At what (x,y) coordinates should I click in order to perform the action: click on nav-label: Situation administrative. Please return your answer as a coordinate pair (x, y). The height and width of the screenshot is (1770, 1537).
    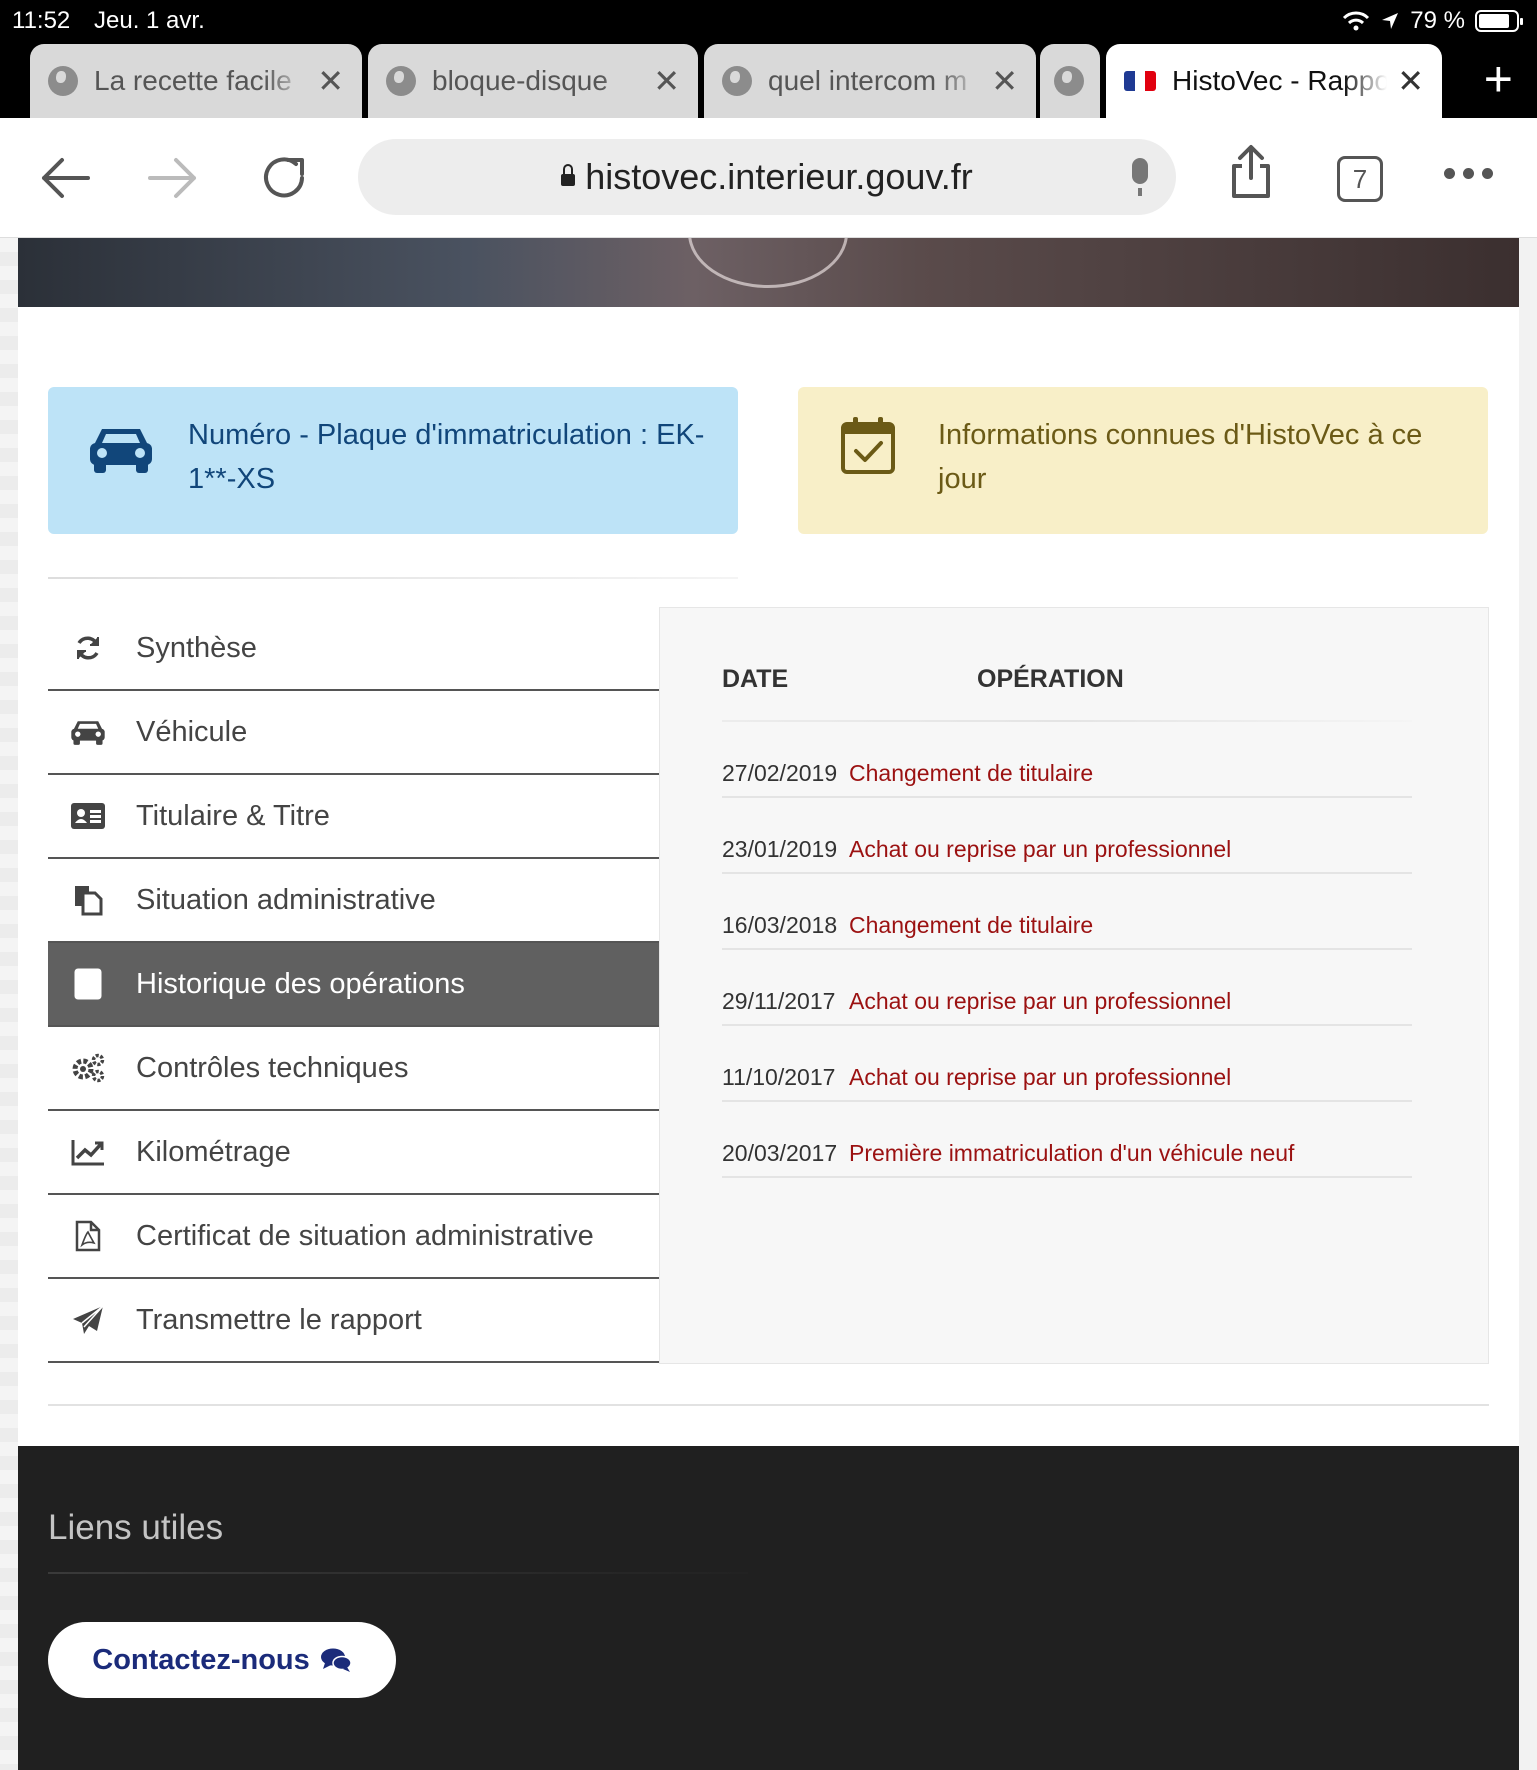
    Looking at the image, I should click on (286, 899).